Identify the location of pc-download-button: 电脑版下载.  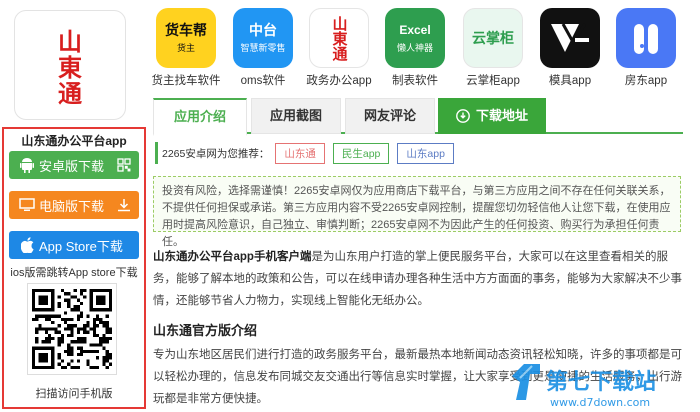
(74, 205).